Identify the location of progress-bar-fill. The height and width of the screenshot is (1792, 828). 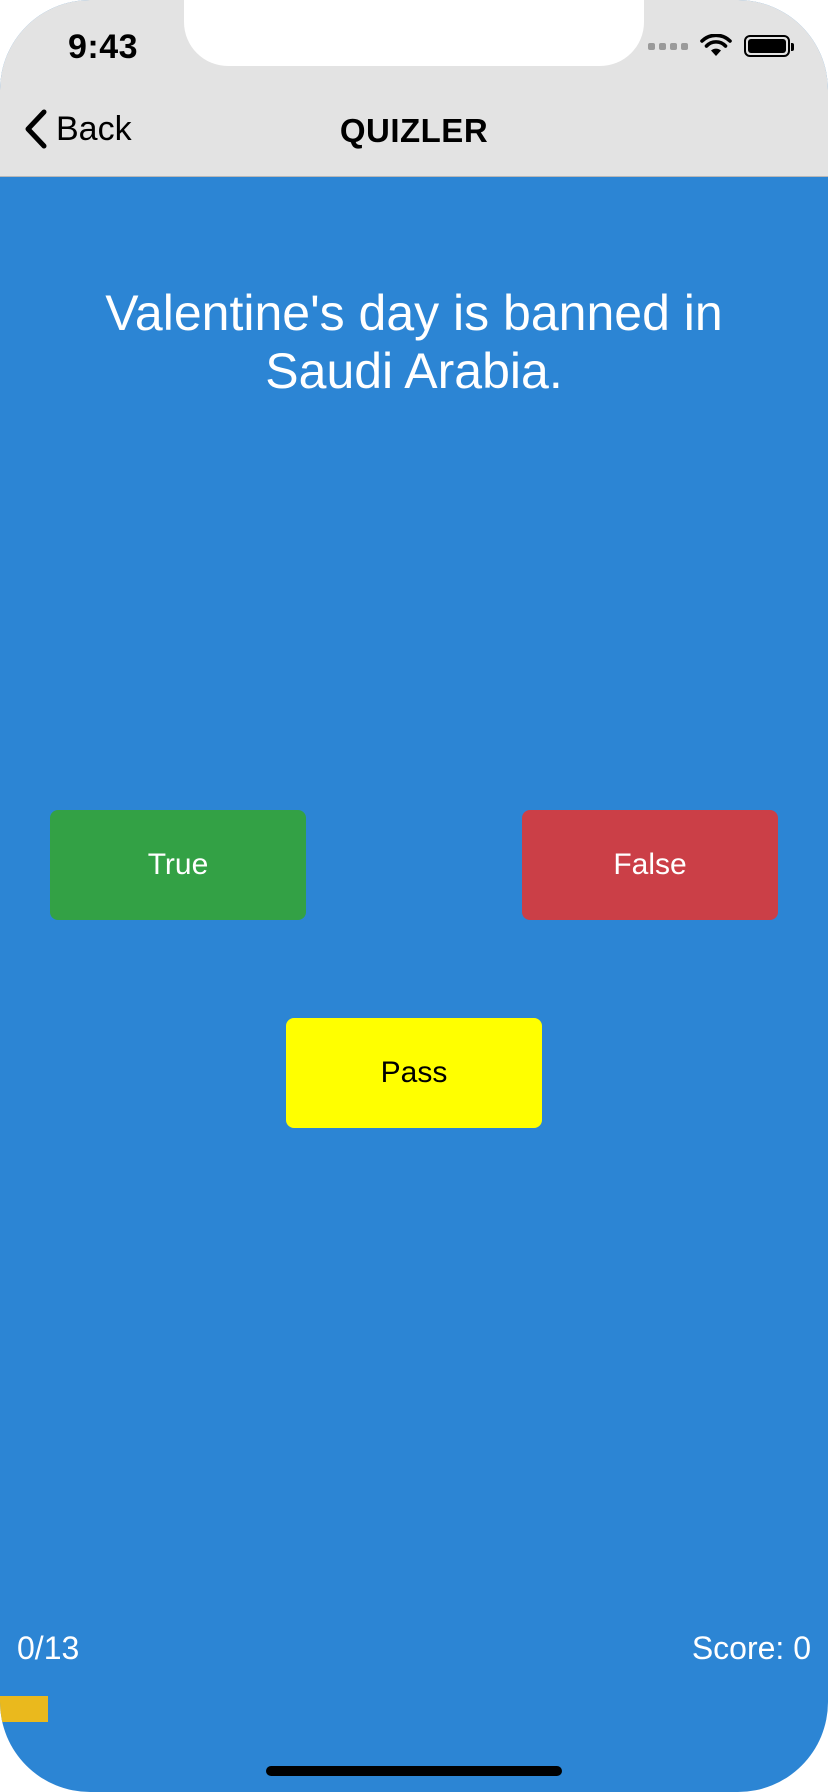
(24, 1709).